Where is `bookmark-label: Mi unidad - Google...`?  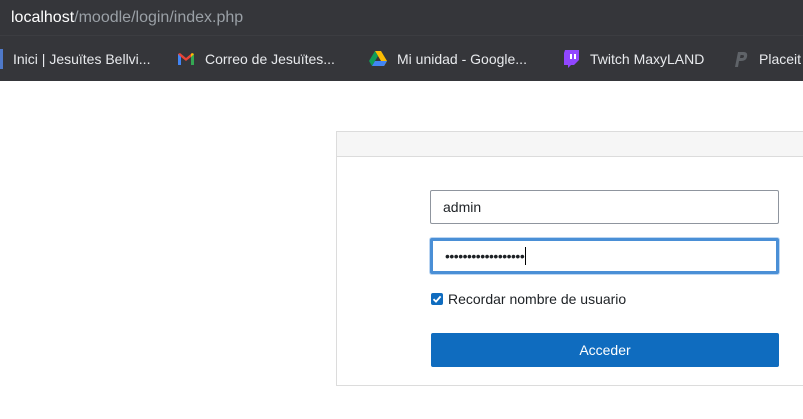
bookmark-label: Mi unidad - Google... is located at coordinates (462, 59).